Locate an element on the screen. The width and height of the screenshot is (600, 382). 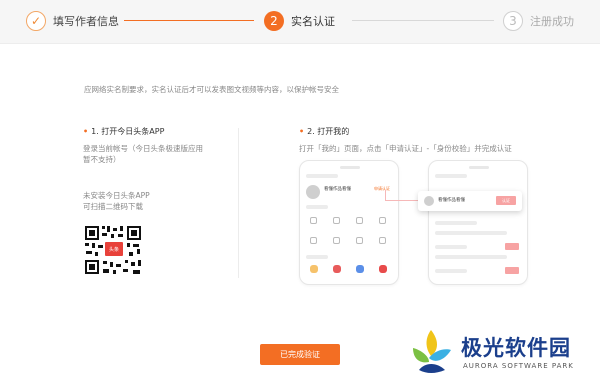
step2-title-text: 2. 打开我的 is located at coordinates (328, 131).